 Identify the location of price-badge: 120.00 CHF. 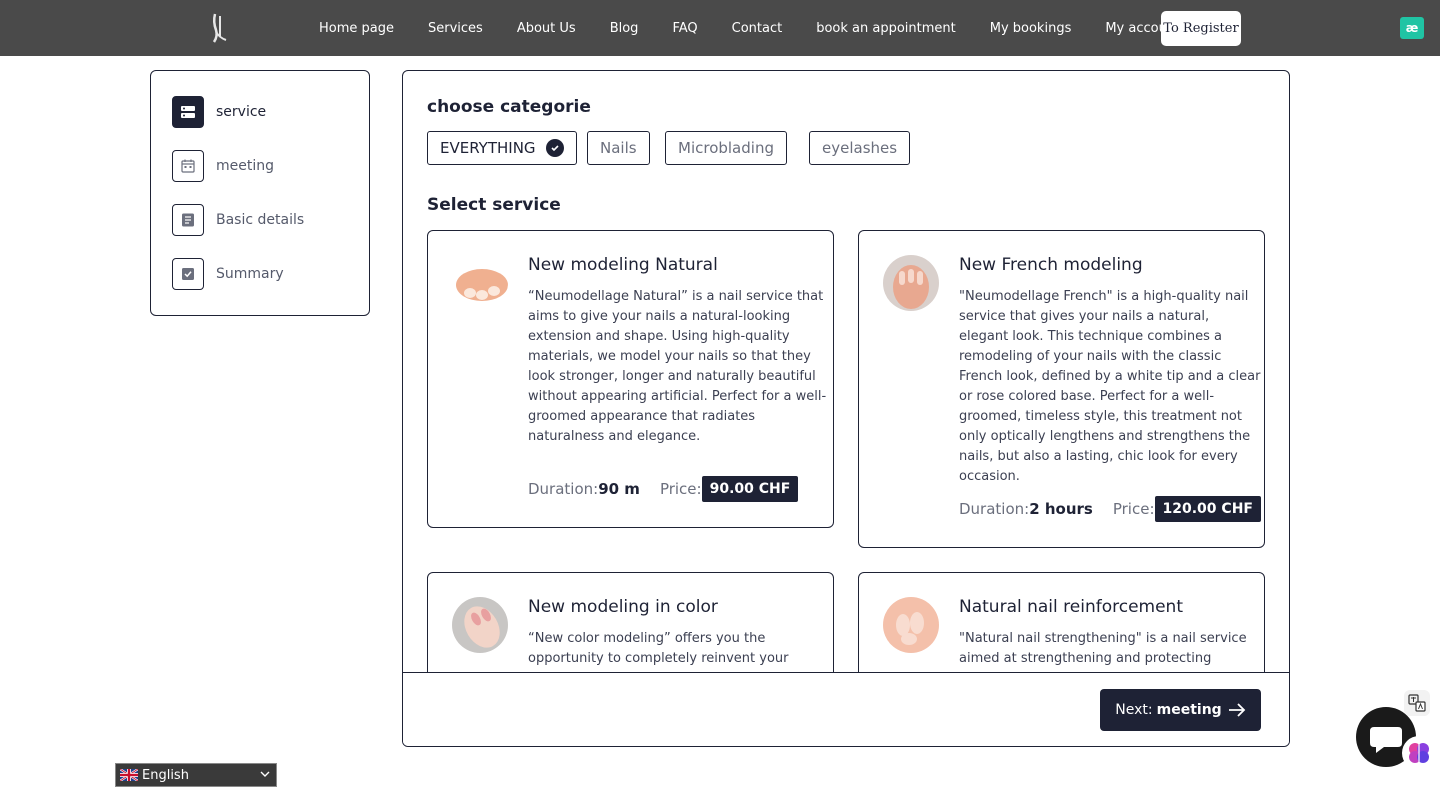
(1207, 509).